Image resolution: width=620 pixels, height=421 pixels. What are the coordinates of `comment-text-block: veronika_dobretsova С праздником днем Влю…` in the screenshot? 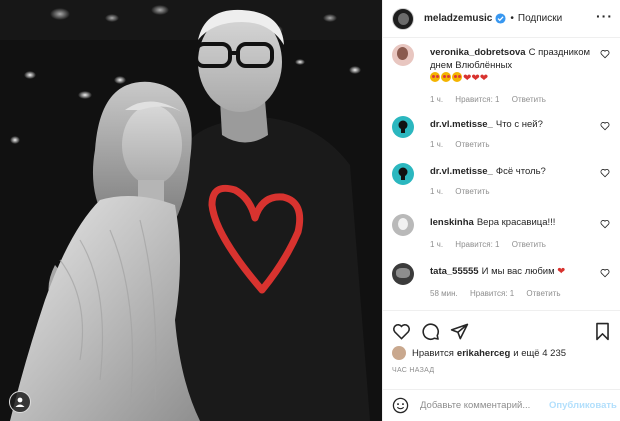 It's located at (510, 65).